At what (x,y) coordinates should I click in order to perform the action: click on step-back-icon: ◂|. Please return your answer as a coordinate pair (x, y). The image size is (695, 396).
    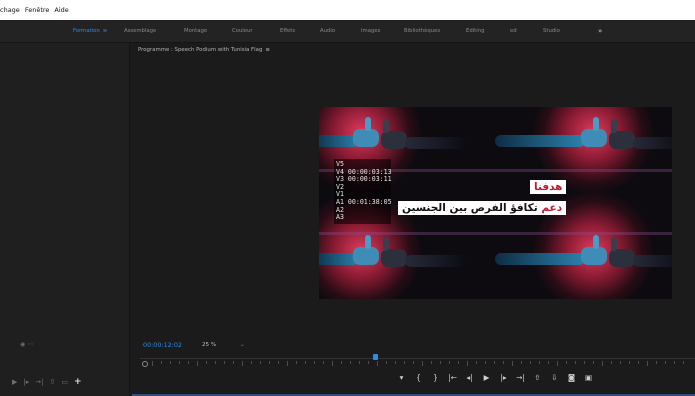
    Looking at the image, I should click on (469, 377).